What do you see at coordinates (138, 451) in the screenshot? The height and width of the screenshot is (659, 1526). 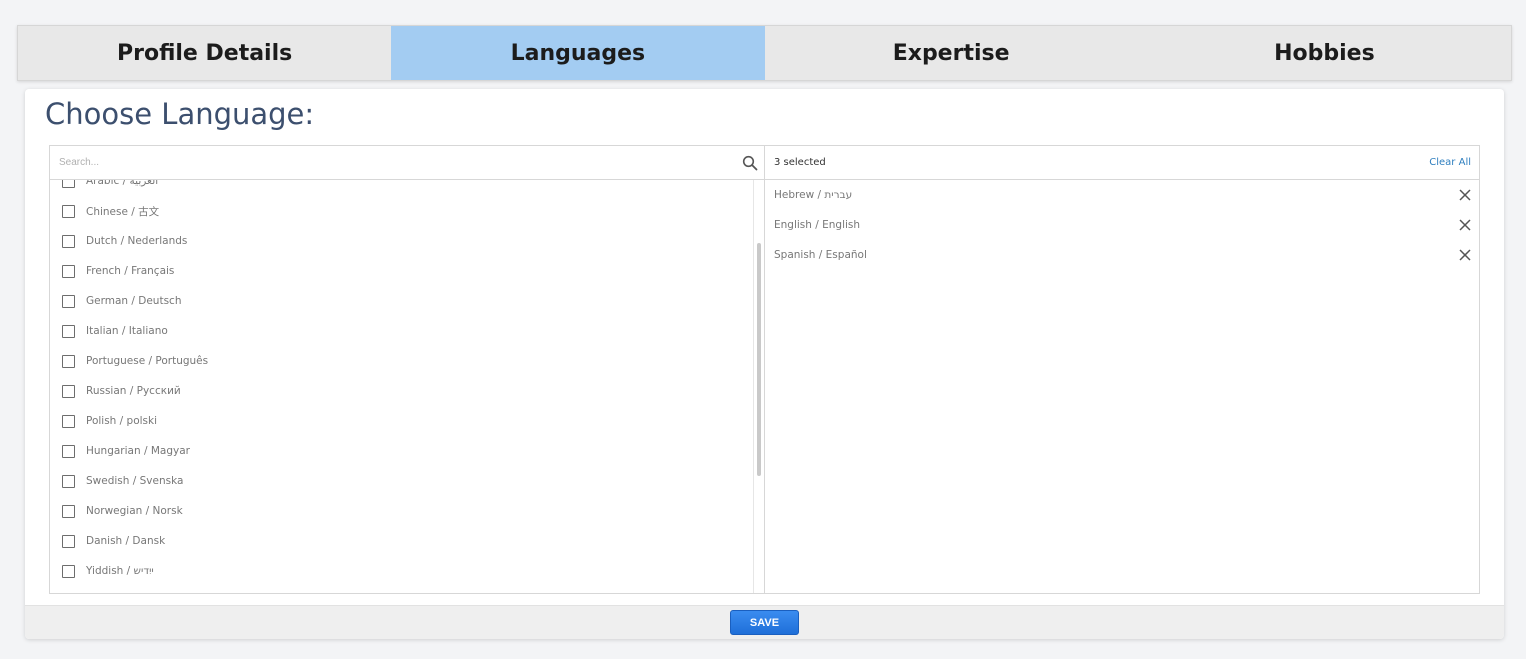 I see `language-option-label: Hungarian / Magyar` at bounding box center [138, 451].